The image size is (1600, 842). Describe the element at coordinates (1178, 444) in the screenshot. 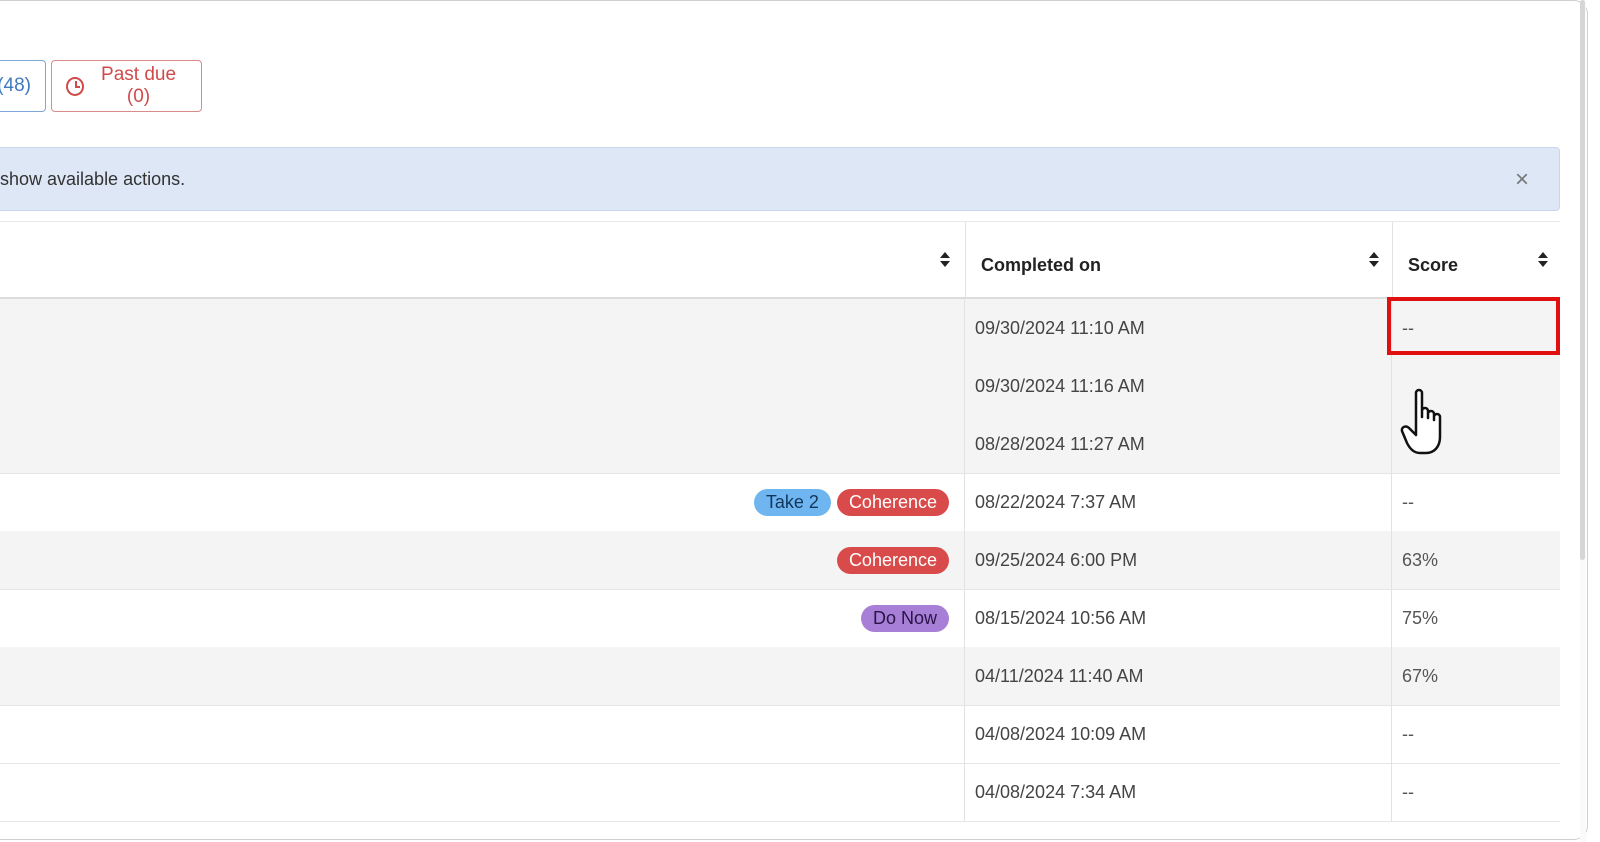

I see `completed-on-cell: 08/28/2024 11:27 AM` at that location.